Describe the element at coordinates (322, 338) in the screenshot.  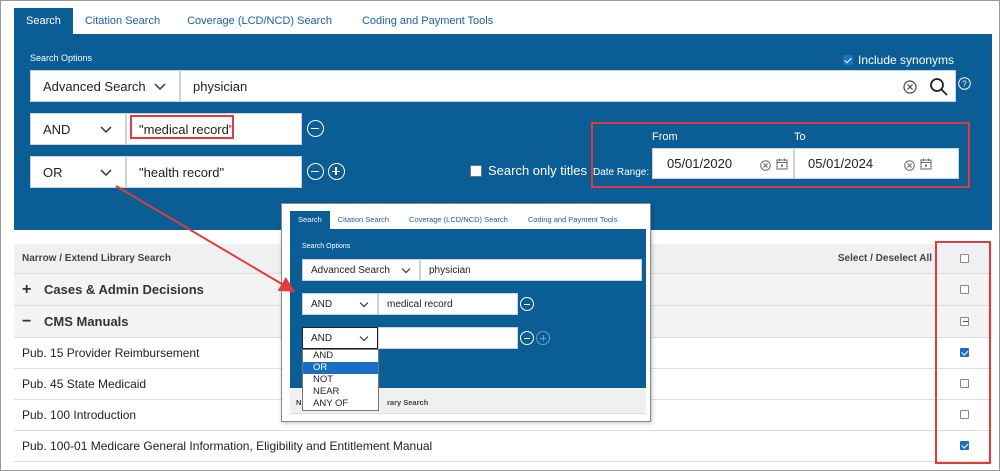
I see `inset-row2-operator-value: AND` at that location.